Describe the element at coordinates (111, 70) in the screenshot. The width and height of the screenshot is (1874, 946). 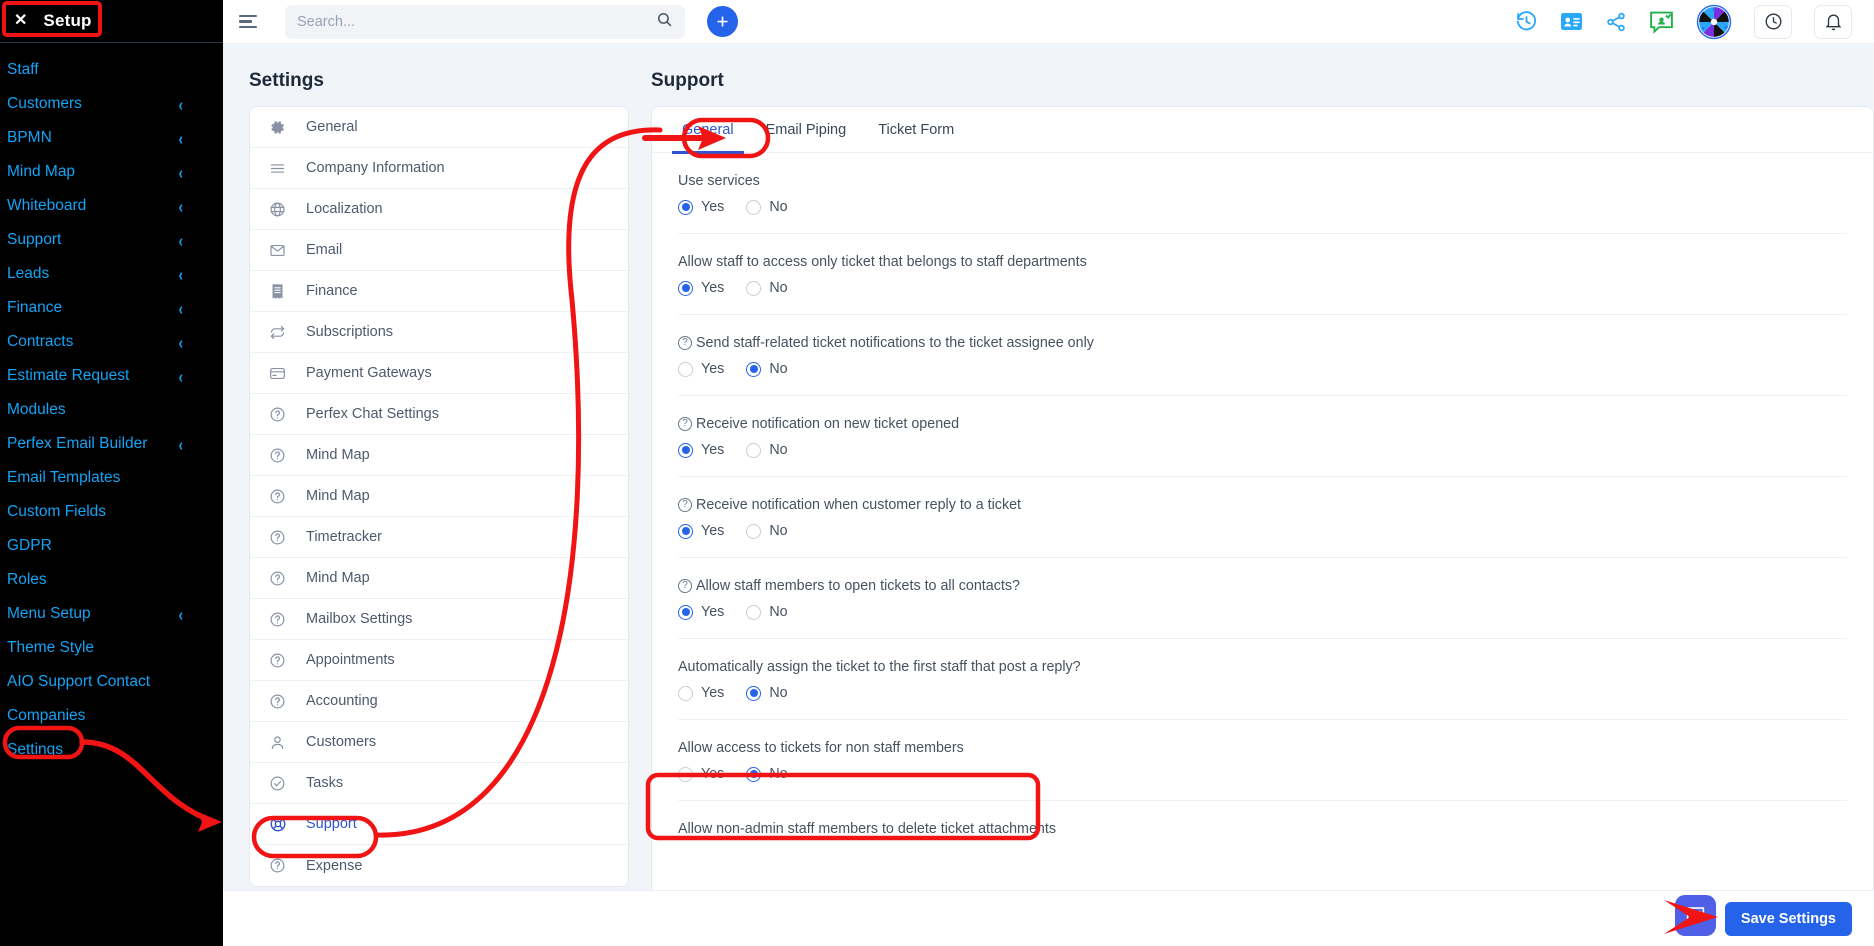
I see `sidebar-item-staff: Staff` at that location.